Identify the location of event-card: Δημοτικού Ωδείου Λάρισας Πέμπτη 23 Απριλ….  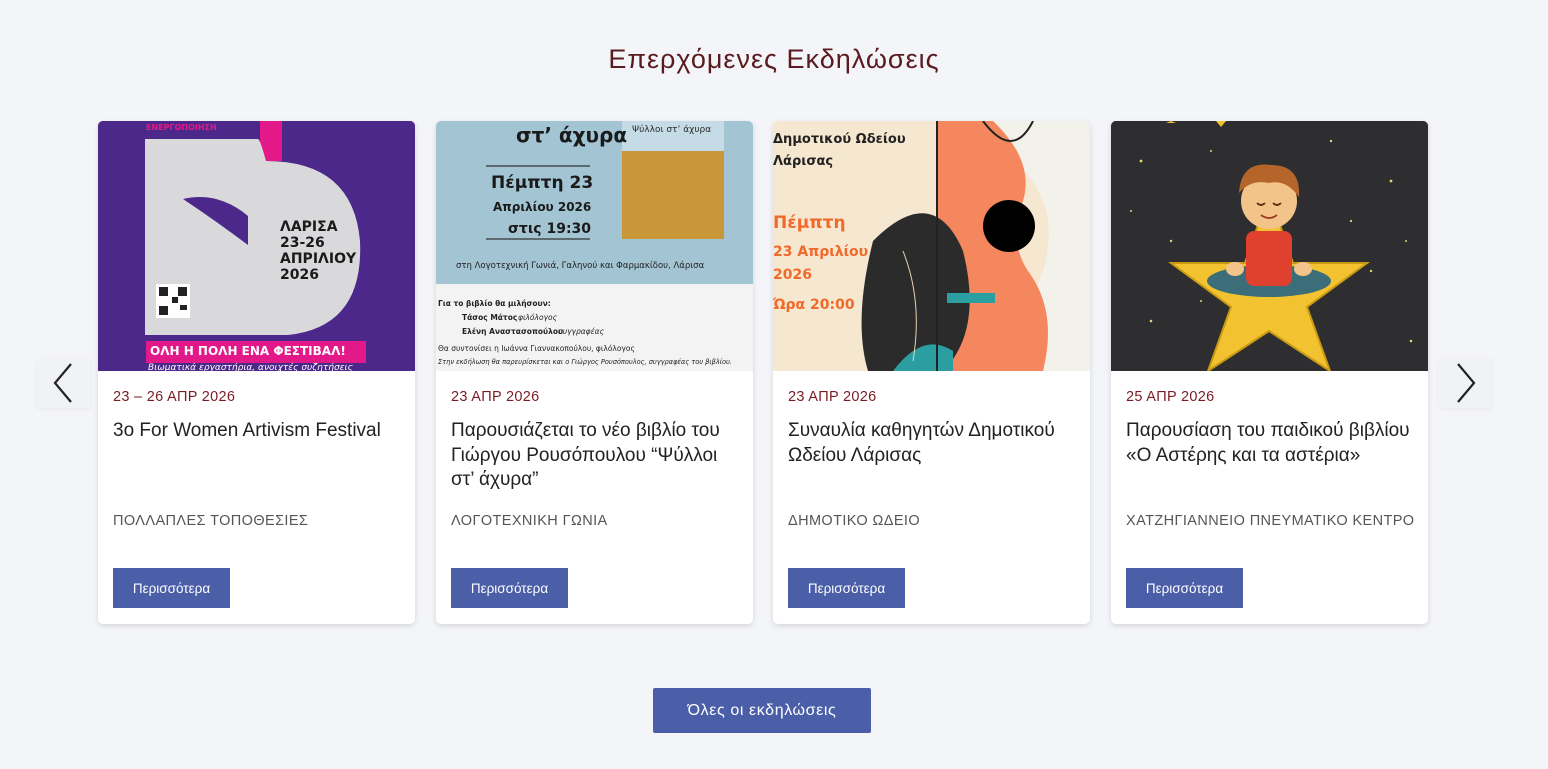
(931, 372).